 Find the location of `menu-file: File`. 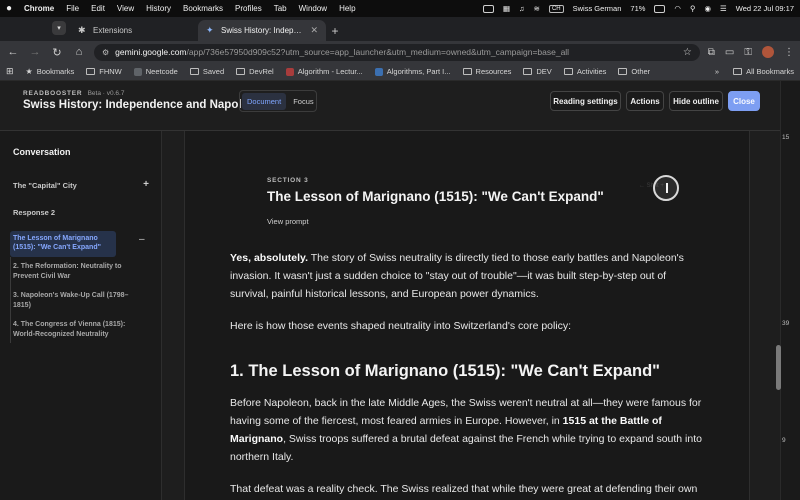

menu-file: File is located at coordinates (72, 8).